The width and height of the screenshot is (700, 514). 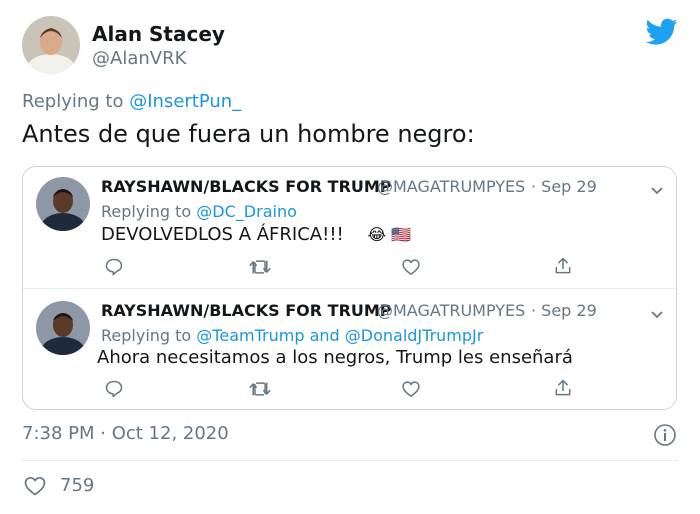 What do you see at coordinates (389, 234) in the screenshot?
I see `quoted-emoji: 😂 🇺🇸` at bounding box center [389, 234].